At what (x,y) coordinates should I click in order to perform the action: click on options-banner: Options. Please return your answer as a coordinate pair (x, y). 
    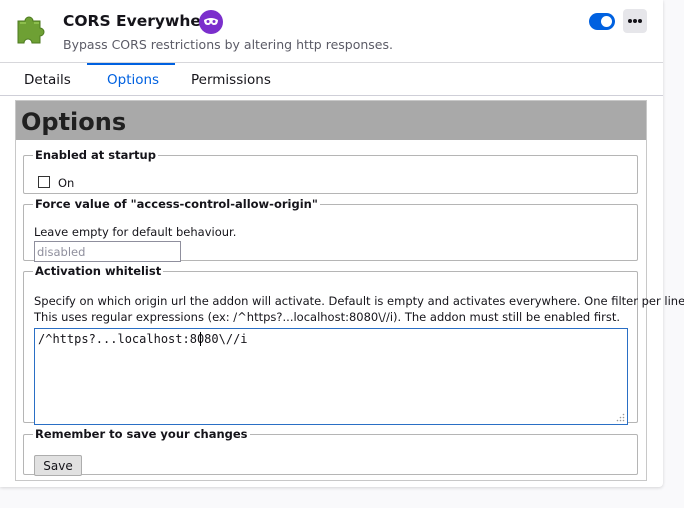
    Looking at the image, I should click on (331, 120).